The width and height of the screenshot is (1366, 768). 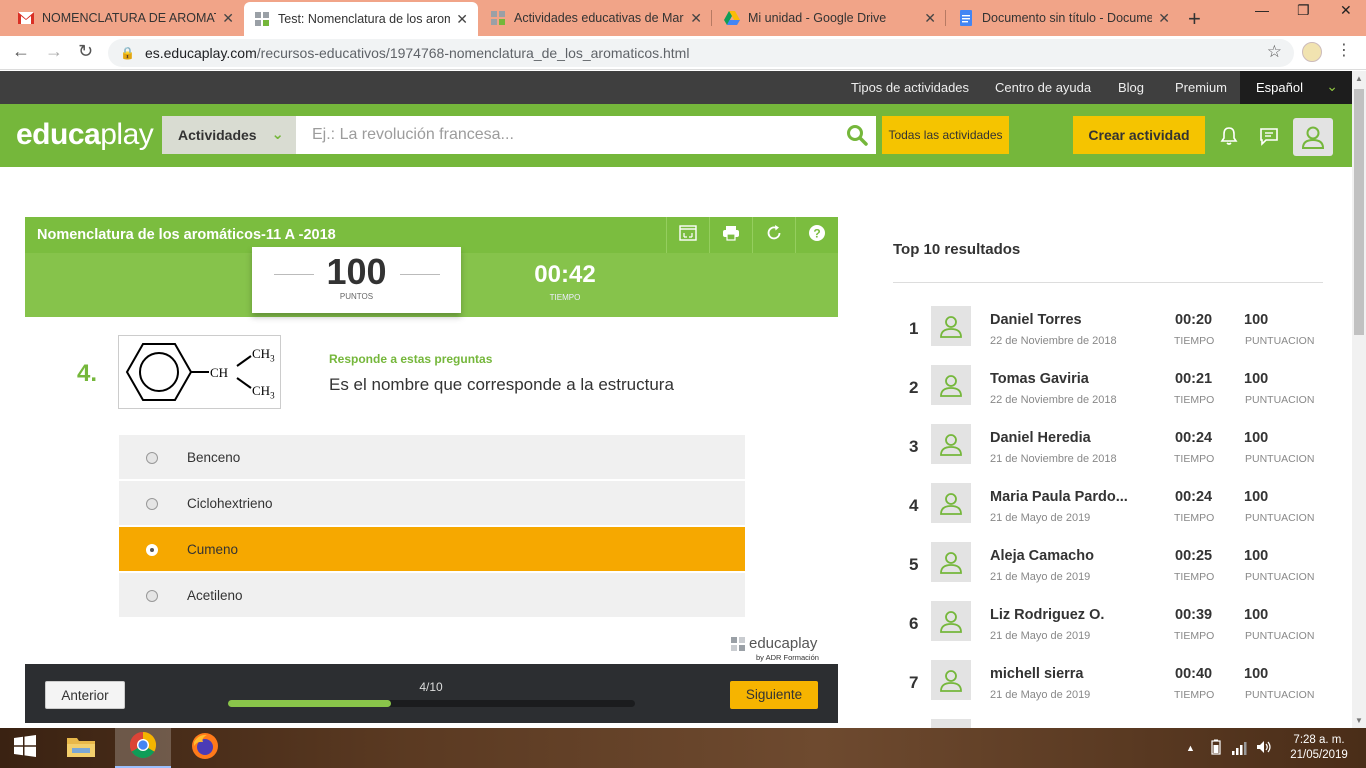 I want to click on extension-icon, so click(x=1312, y=52).